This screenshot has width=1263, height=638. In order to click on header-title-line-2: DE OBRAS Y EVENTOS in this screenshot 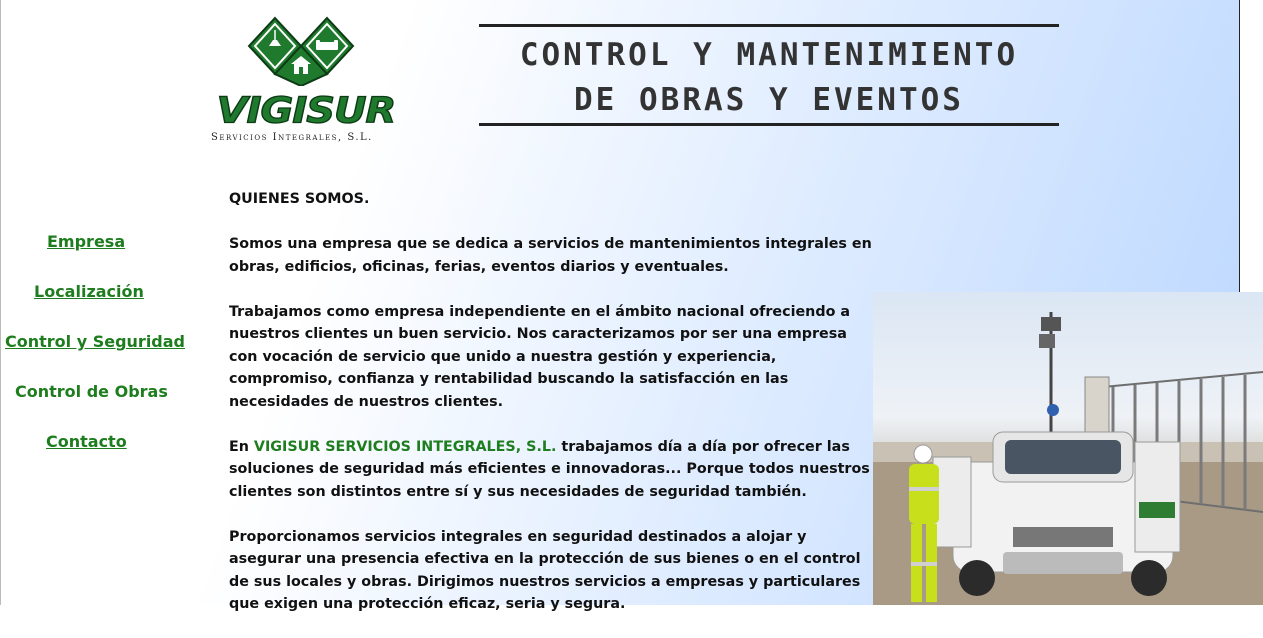, I will do `click(769, 100)`.